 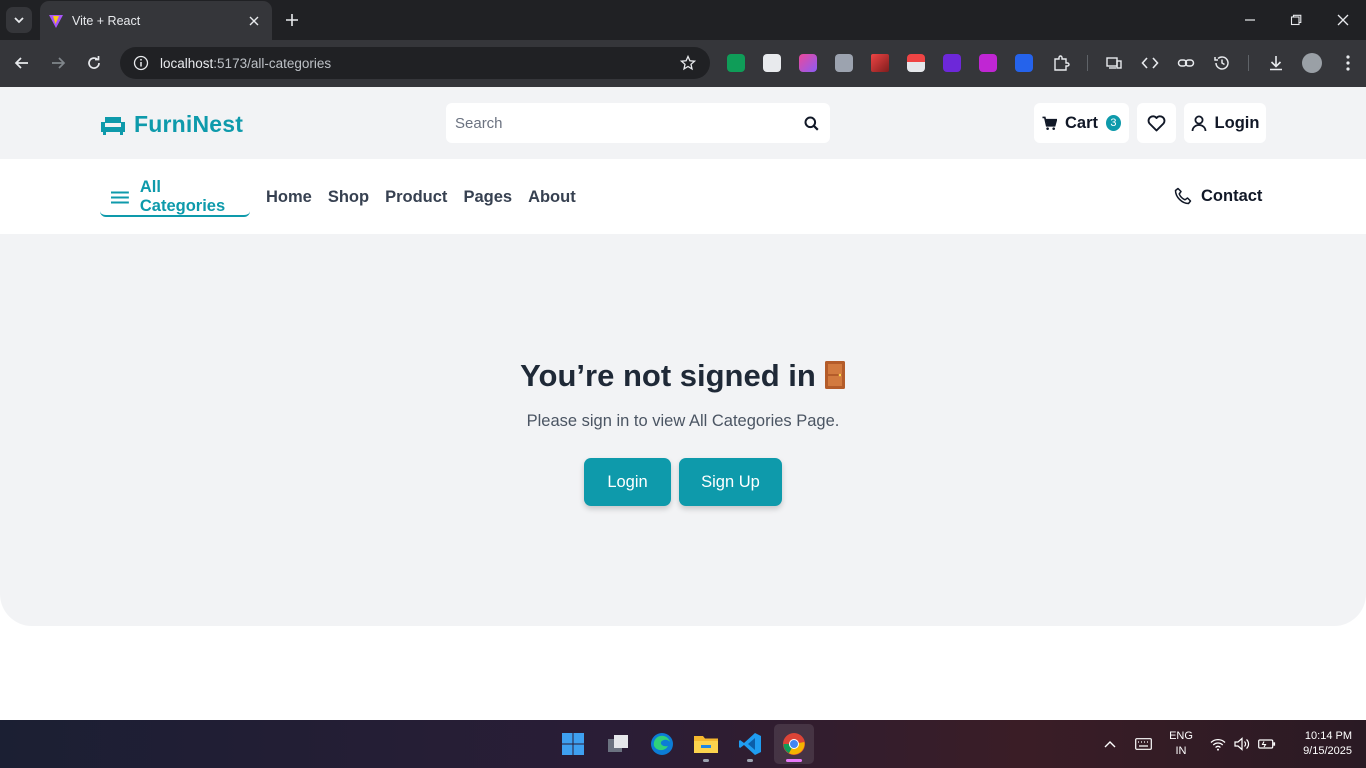 What do you see at coordinates (272, 63) in the screenshot?
I see `url-path: :5173/all-categories` at bounding box center [272, 63].